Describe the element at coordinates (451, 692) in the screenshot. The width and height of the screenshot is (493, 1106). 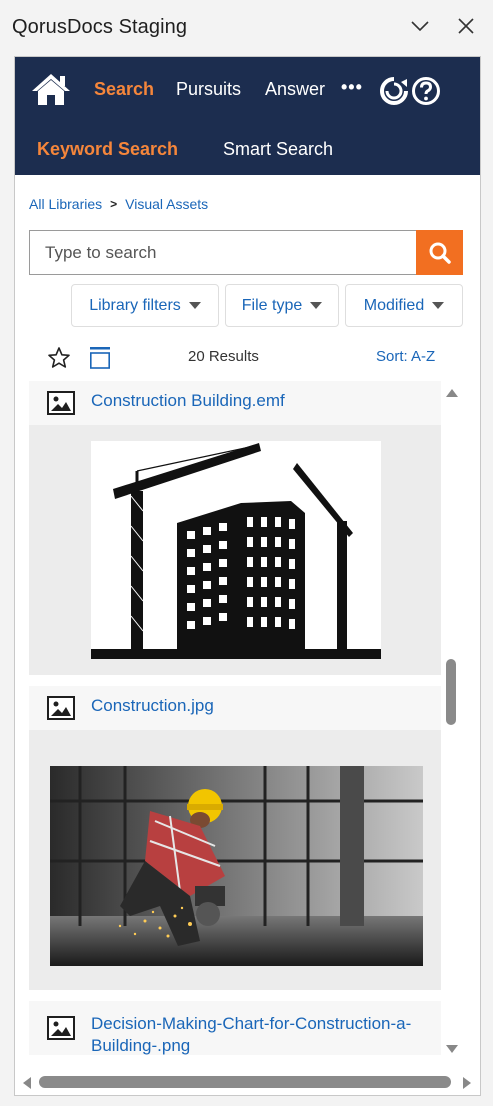
I see `vertical-scroll-thumb` at that location.